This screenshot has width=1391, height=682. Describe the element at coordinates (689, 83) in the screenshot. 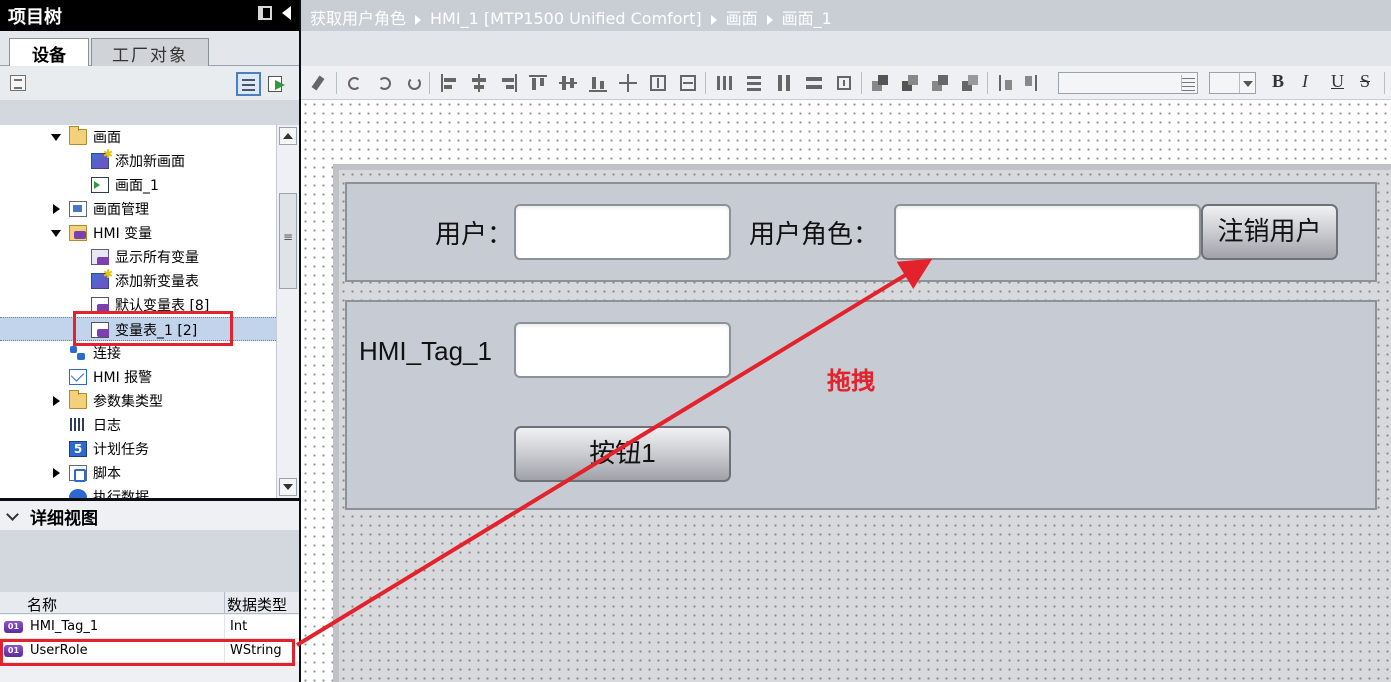

I see `center-horizontal-icon` at that location.